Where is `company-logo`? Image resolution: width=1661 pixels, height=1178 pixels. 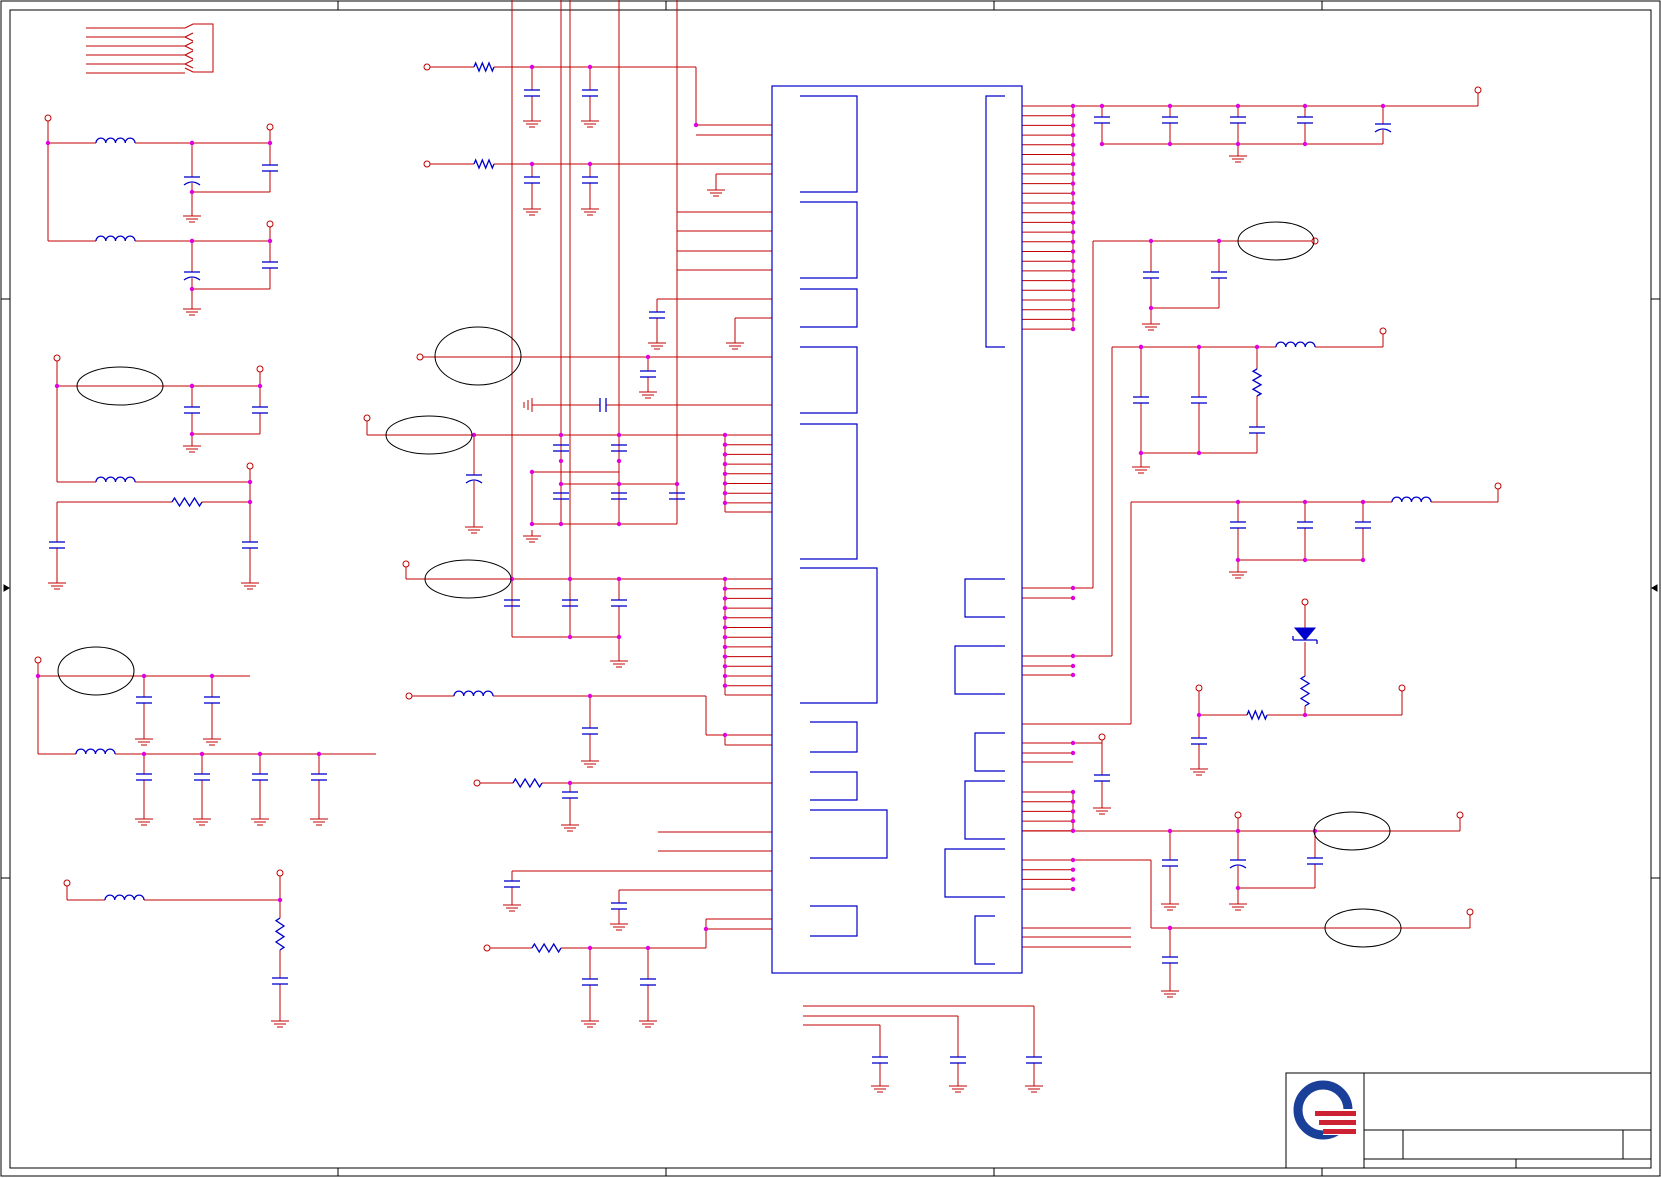 company-logo is located at coordinates (1324, 1110).